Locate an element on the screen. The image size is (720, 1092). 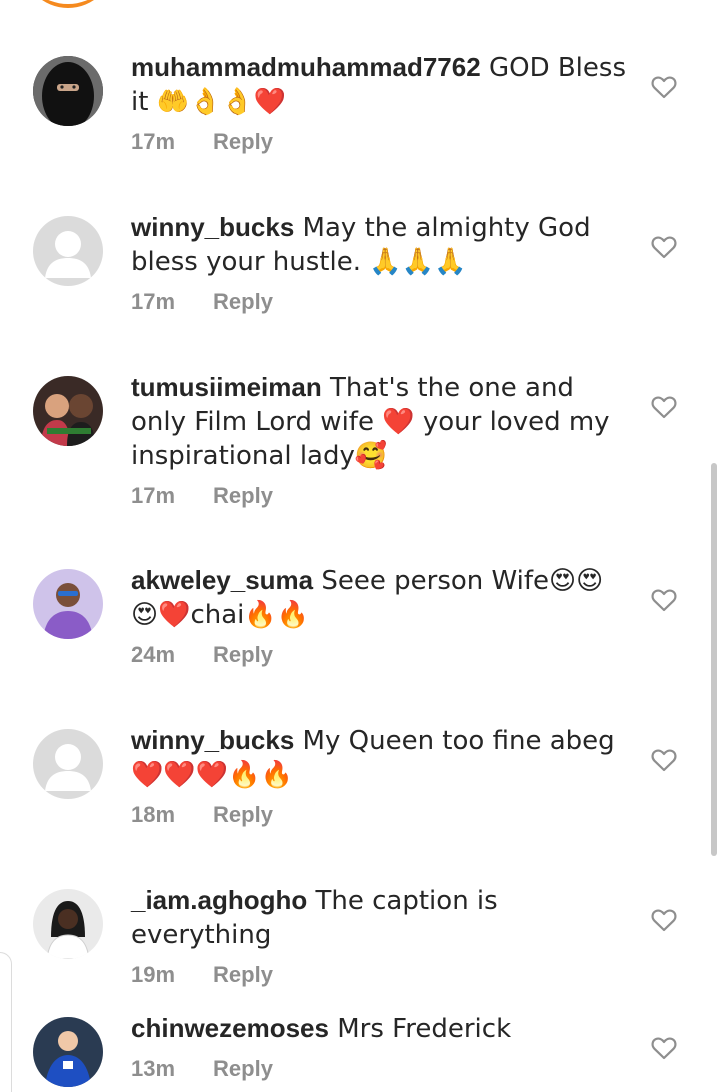
comment-time: 13m is located at coordinates (153, 1068).